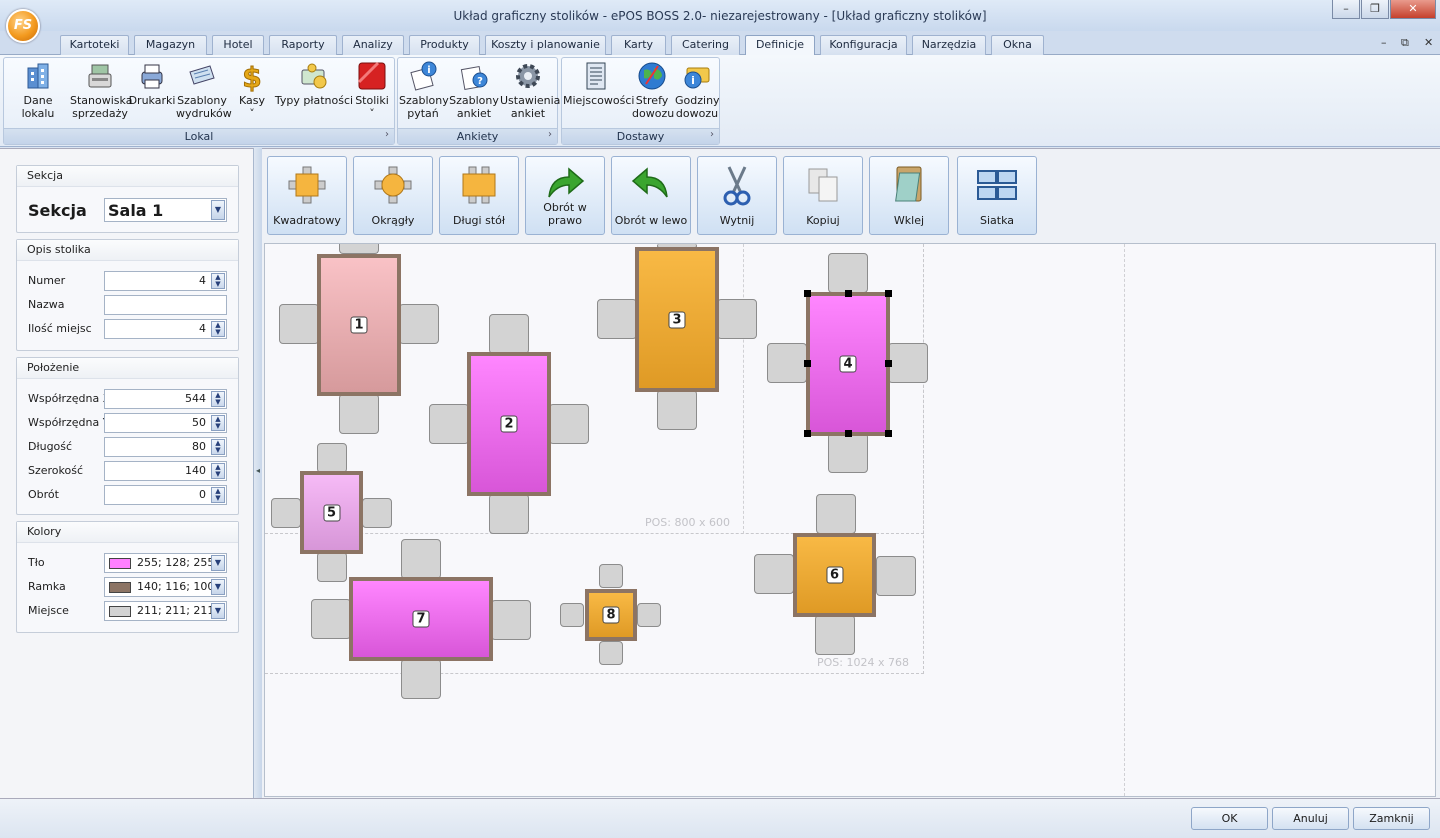 This screenshot has height=838, width=1440. Describe the element at coordinates (550, 135) in the screenshot. I see `ankiety-launcher-icon: ›` at that location.